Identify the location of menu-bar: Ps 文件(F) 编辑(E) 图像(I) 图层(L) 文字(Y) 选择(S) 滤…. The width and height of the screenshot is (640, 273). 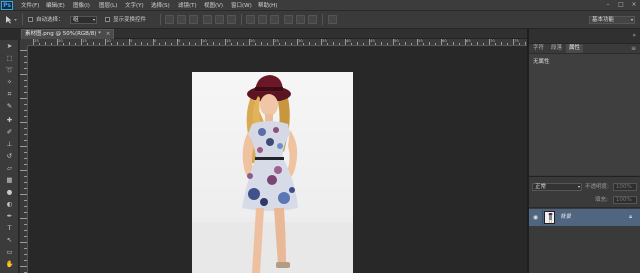
(320, 5).